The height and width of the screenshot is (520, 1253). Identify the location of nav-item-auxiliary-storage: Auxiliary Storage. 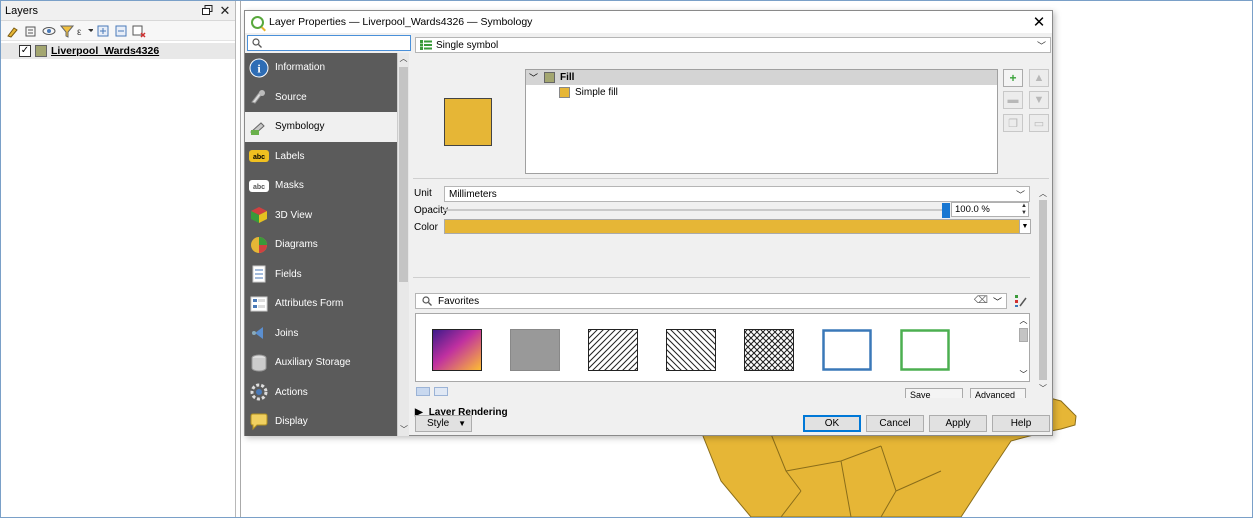
(321, 363).